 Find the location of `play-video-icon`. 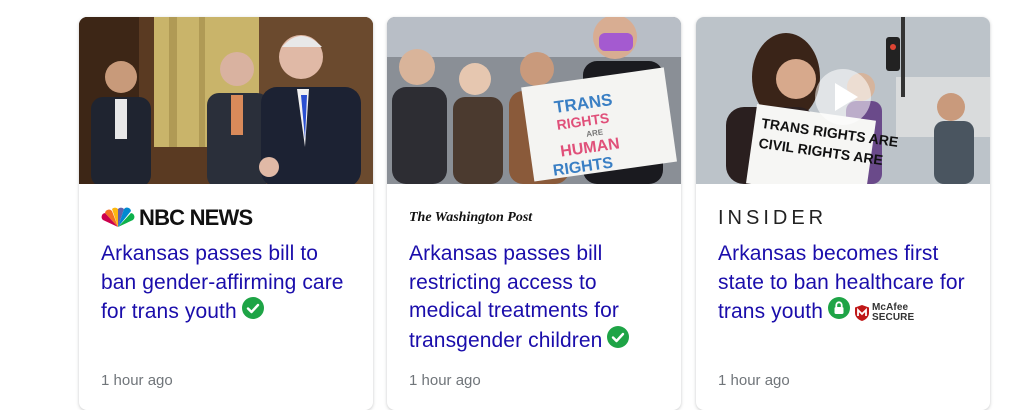

play-video-icon is located at coordinates (843, 97).